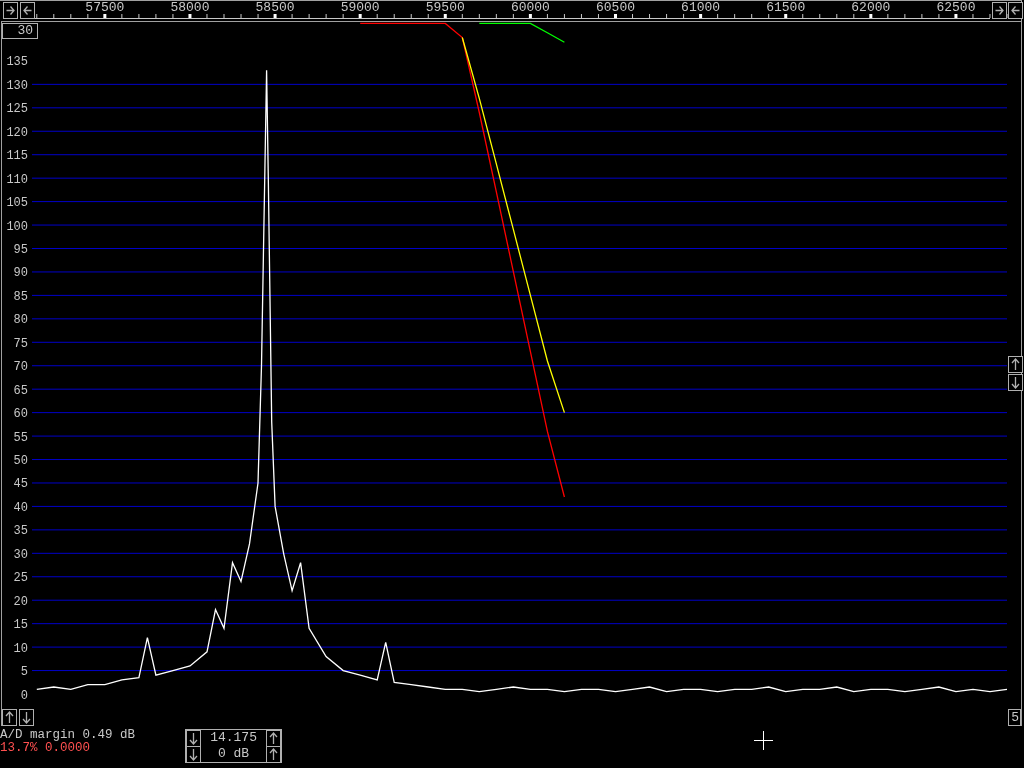  Describe the element at coordinates (360, 7) in the screenshot. I see `axis-label: 59000` at that location.